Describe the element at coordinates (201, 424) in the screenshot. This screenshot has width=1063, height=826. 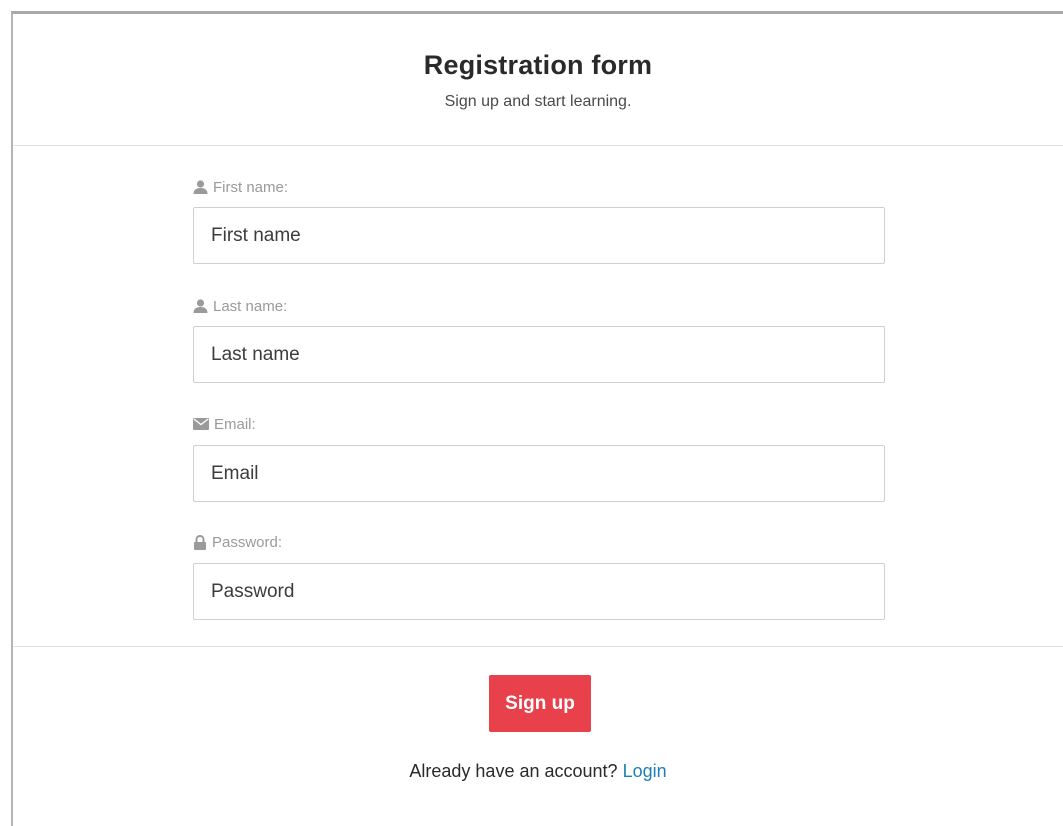
I see `envelope-icon` at that location.